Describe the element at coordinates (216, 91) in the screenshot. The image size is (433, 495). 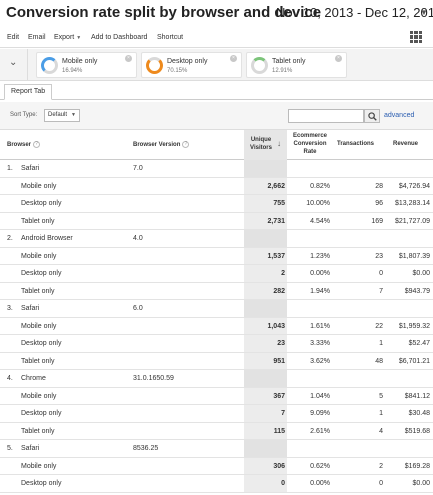
I see `tab-row: Report Tab` at that location.